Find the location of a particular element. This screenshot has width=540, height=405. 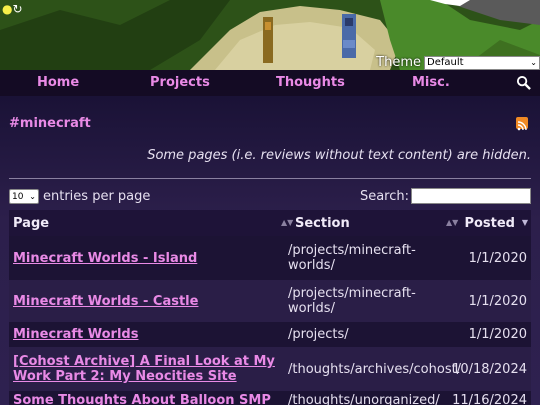

nav-home: Home is located at coordinates (58, 82).